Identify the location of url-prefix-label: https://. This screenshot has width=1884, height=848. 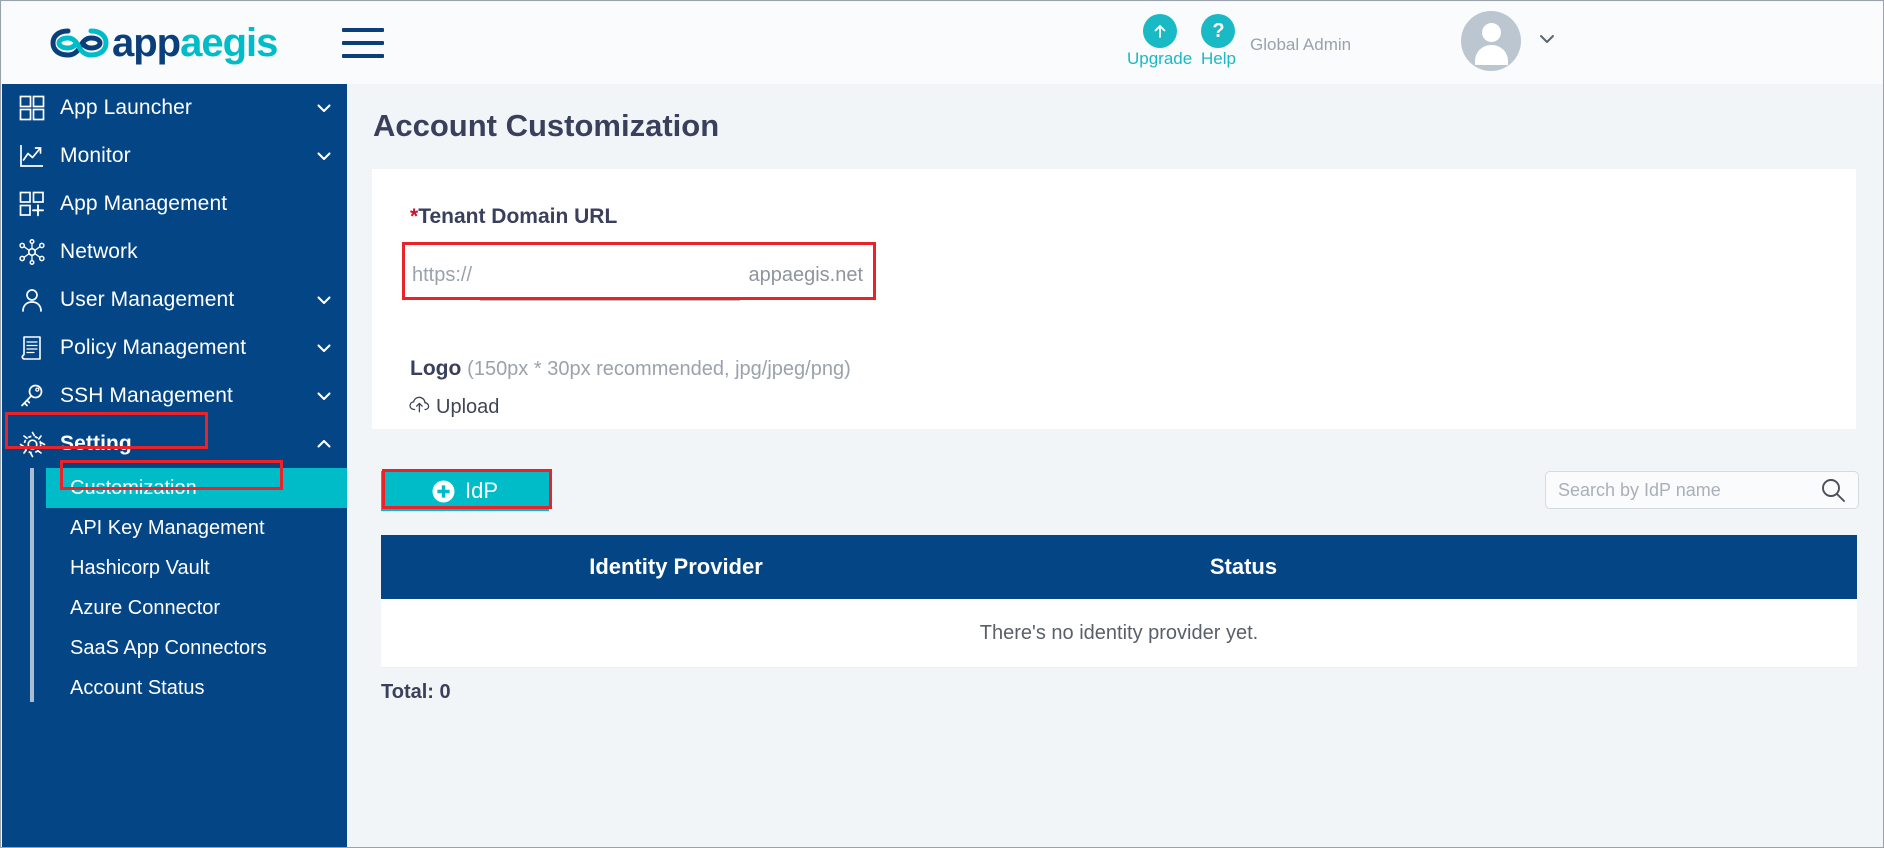
(442, 274).